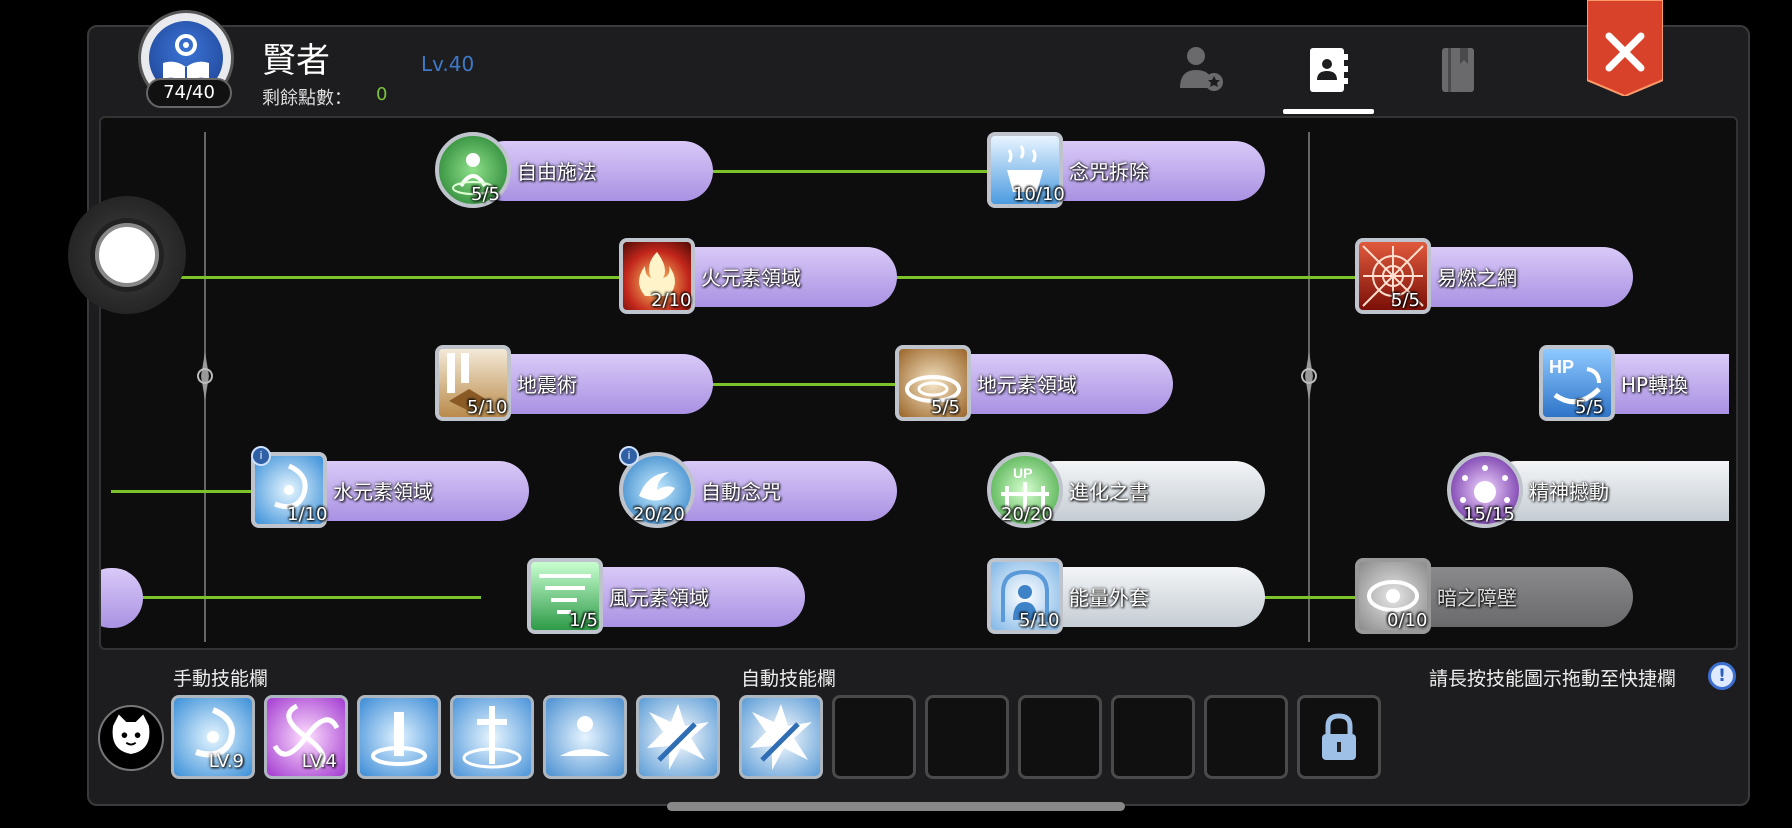 This screenshot has height=828, width=1792. Describe the element at coordinates (1553, 679) in the screenshot. I see `drag-hint: 請長按技能圖示拖動至快捷欄` at that location.